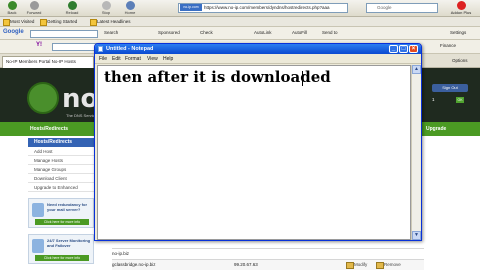 This screenshot has width=480, height=270. What do you see at coordinates (58, 22) in the screenshot?
I see `bookmark-getting-started: Getting Started` at bounding box center [58, 22].